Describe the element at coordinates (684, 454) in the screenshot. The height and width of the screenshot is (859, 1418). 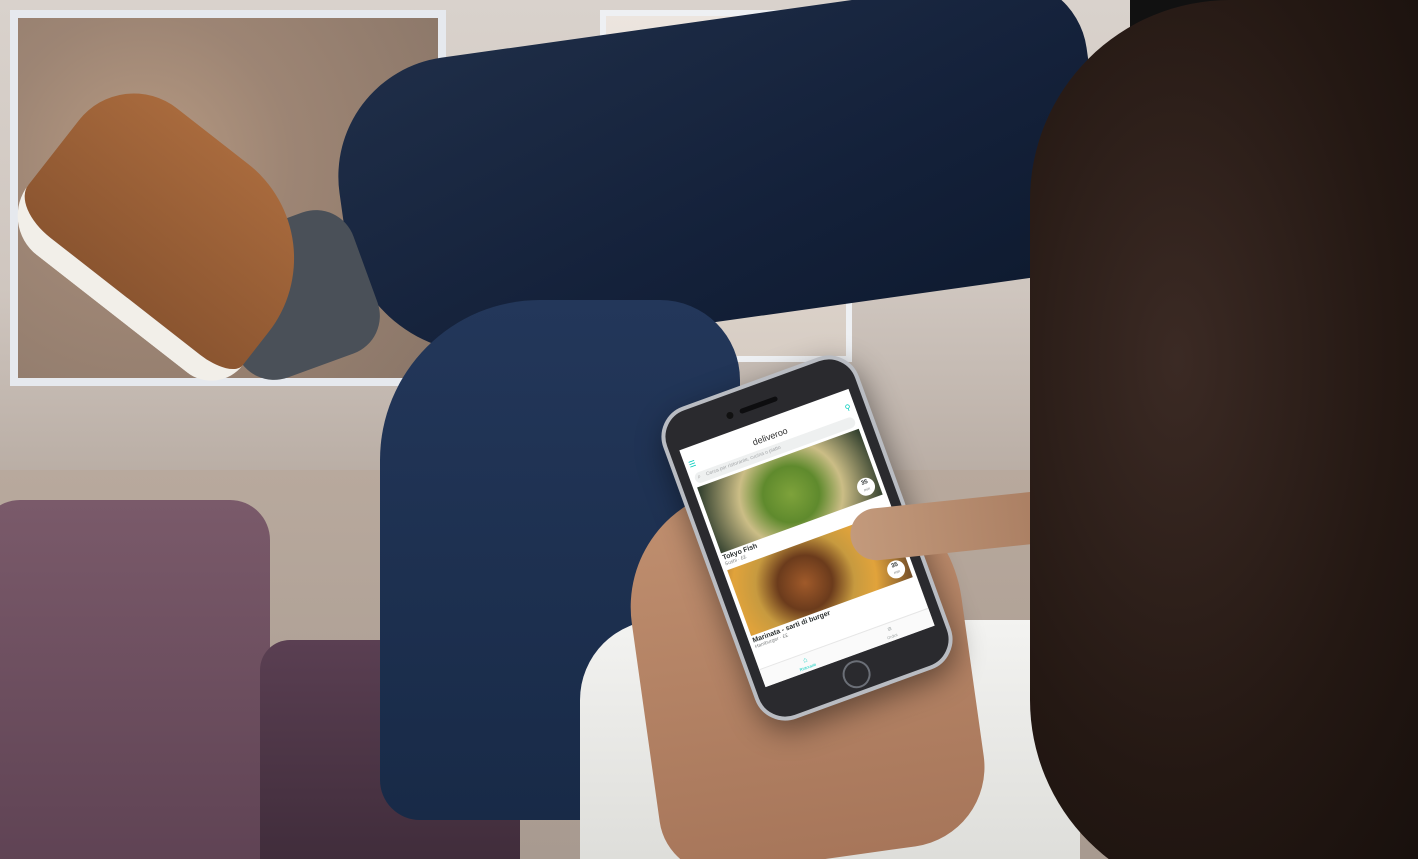
I see `status-carrier` at that location.